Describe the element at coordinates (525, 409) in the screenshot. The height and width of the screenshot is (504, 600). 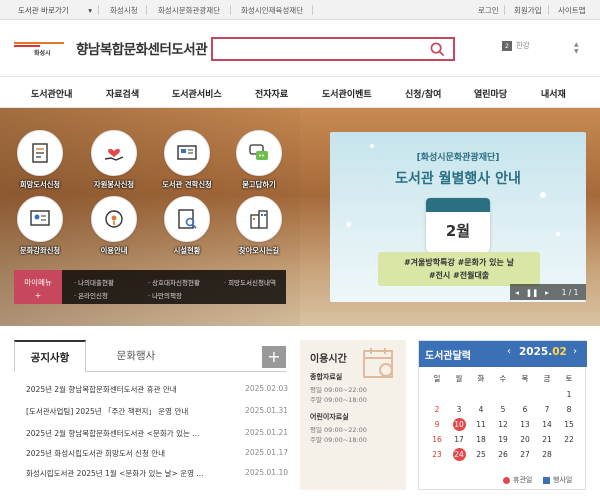
I see `calendar-day: 6` at that location.